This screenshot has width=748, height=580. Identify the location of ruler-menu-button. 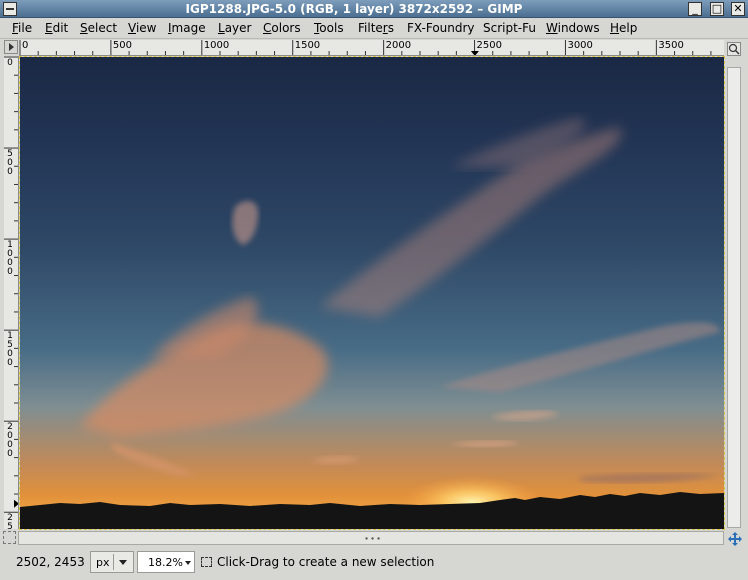
(11, 47).